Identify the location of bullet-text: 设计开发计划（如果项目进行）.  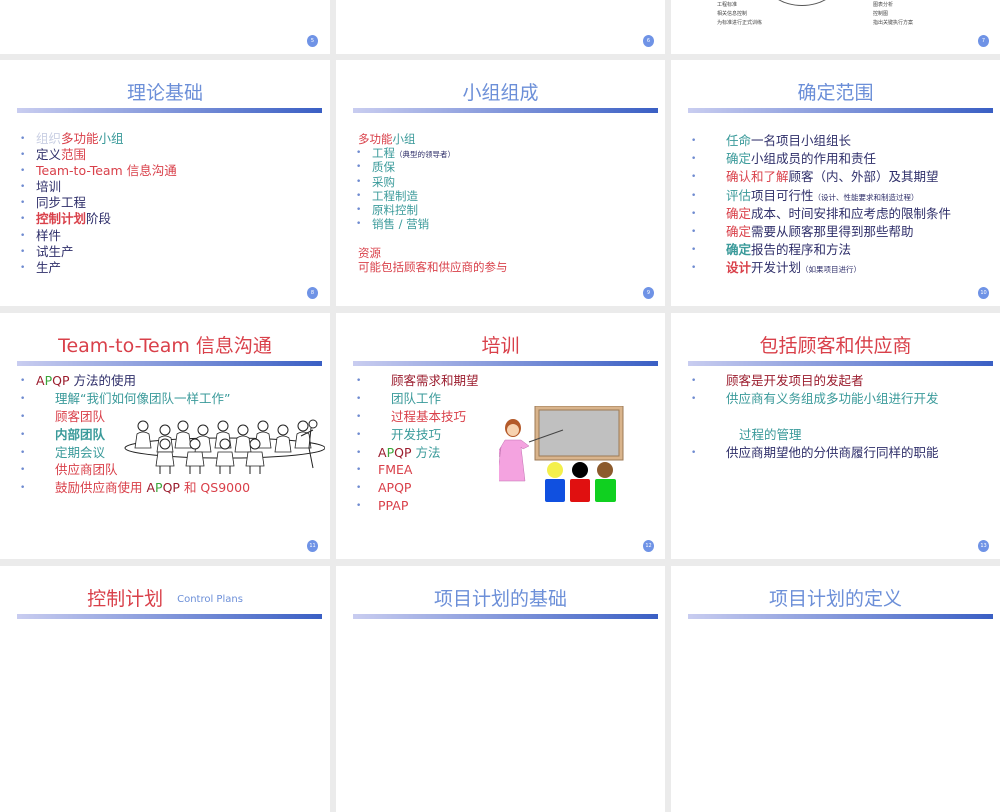
(793, 269).